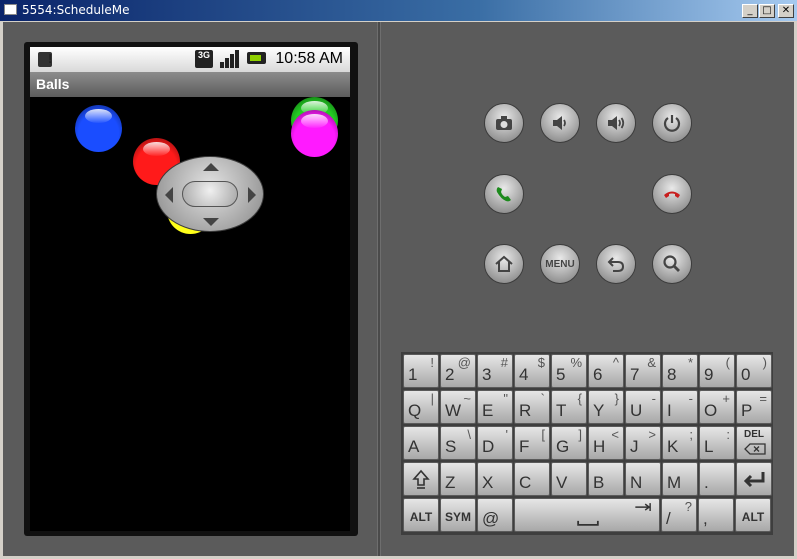  What do you see at coordinates (717, 371) in the screenshot?
I see `key-9: 9(` at bounding box center [717, 371].